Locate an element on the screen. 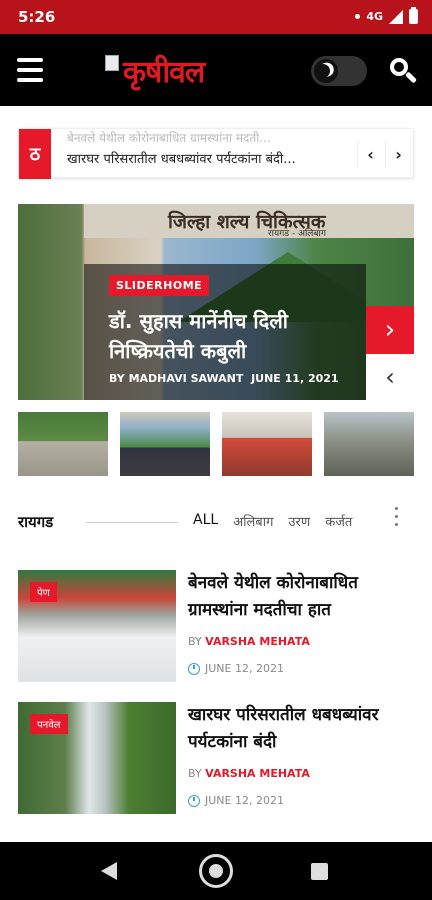  article-category-badge: पेण is located at coordinates (43, 592).